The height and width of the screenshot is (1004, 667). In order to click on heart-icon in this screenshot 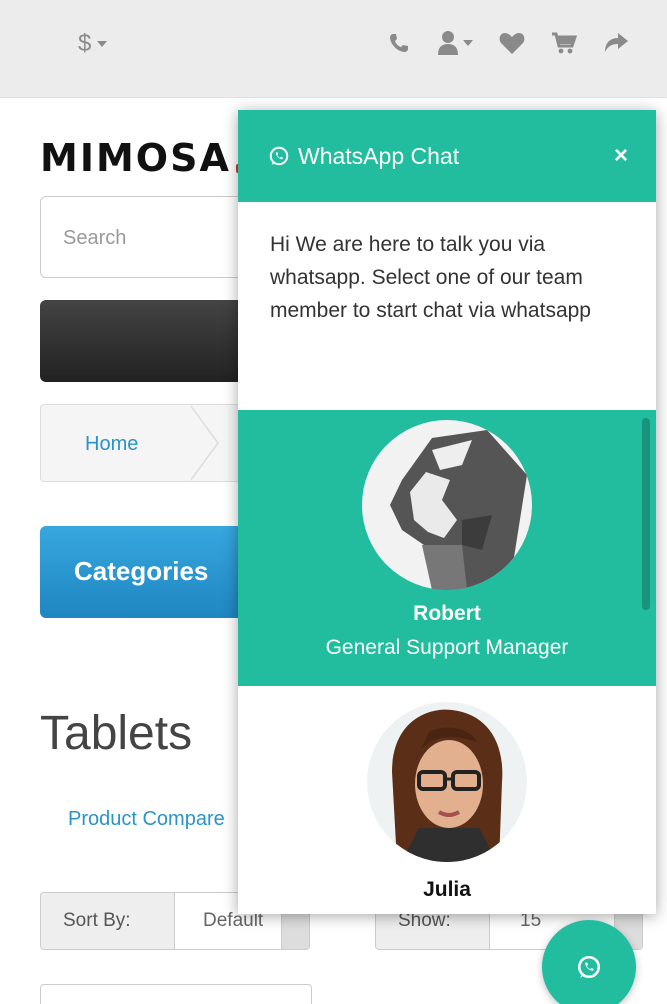, I will do `click(512, 43)`.